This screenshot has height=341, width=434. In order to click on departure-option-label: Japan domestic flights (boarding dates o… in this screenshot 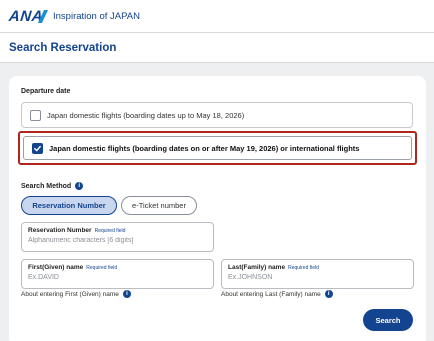, I will do `click(204, 148)`.